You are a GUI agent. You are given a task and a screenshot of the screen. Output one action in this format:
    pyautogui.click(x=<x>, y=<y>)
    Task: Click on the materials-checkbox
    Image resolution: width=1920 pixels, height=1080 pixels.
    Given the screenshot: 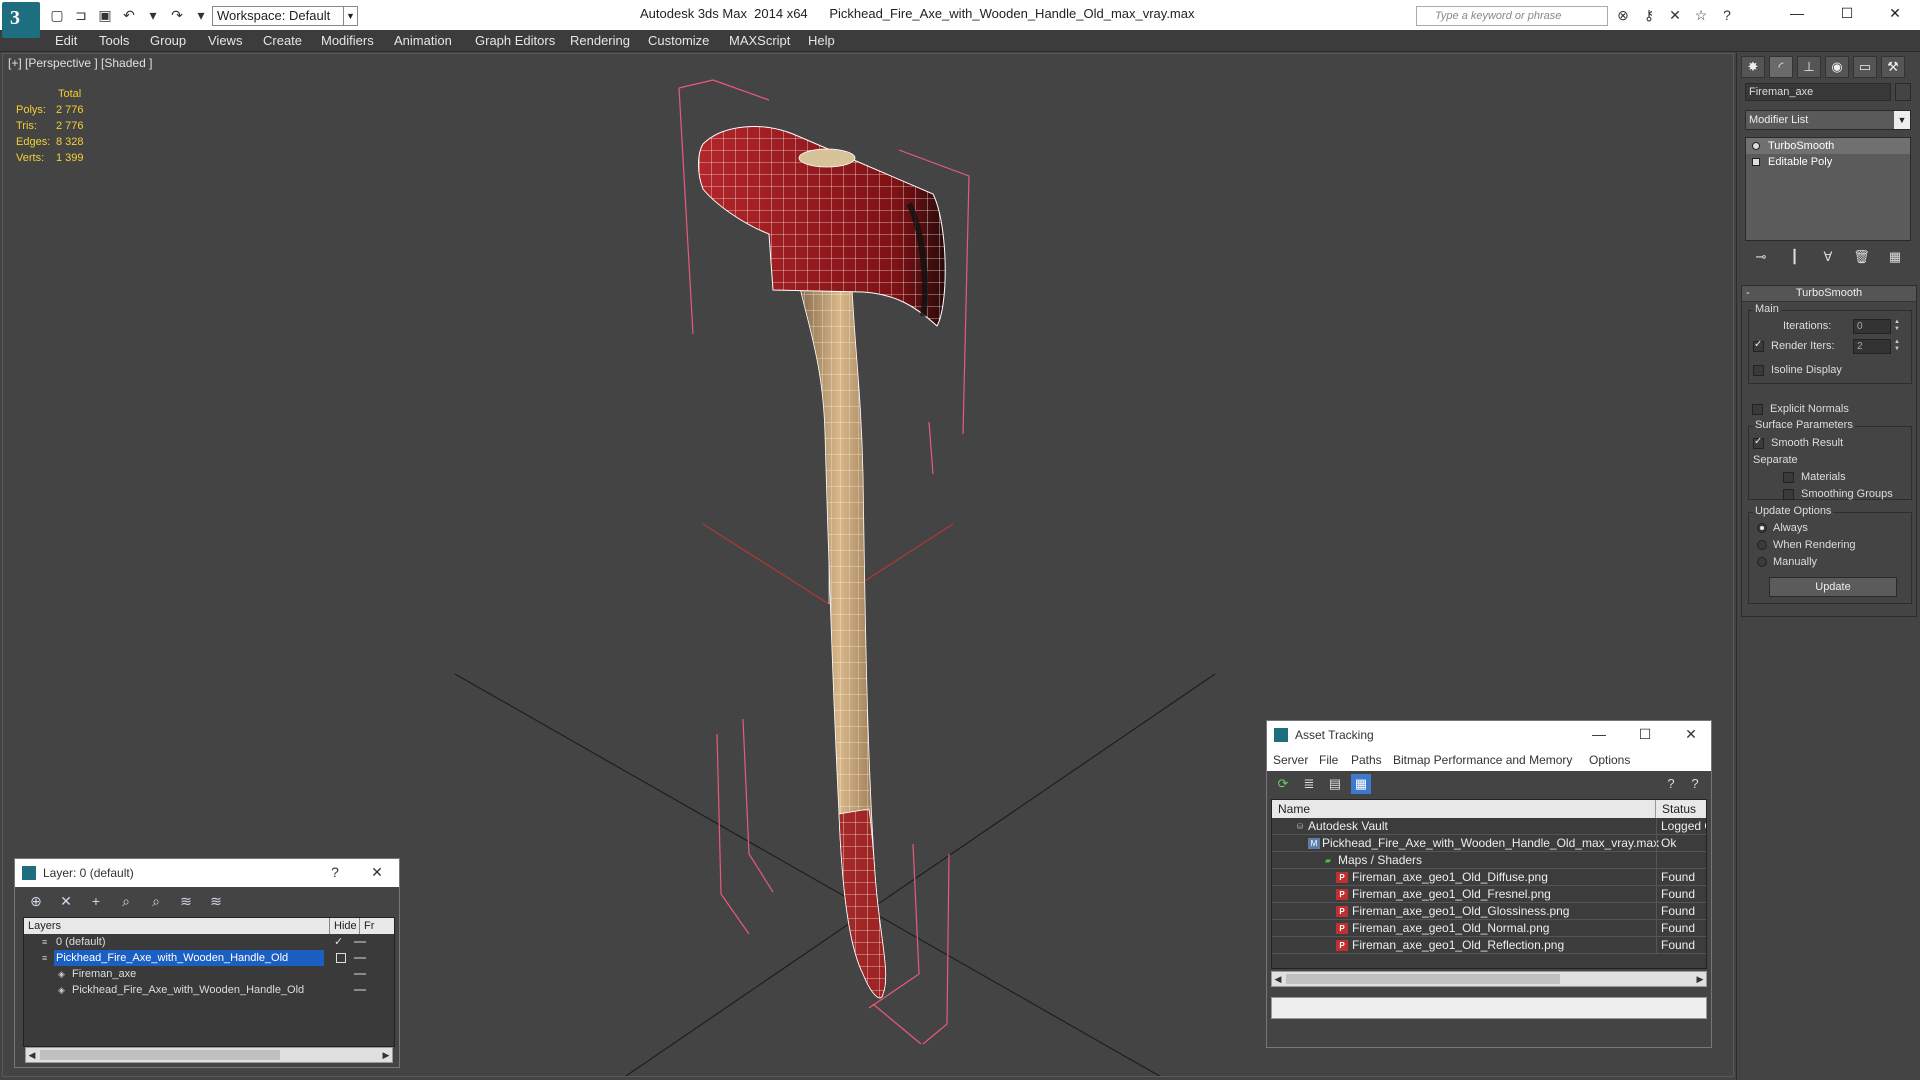 What is the action you would take?
    pyautogui.click(x=1788, y=477)
    